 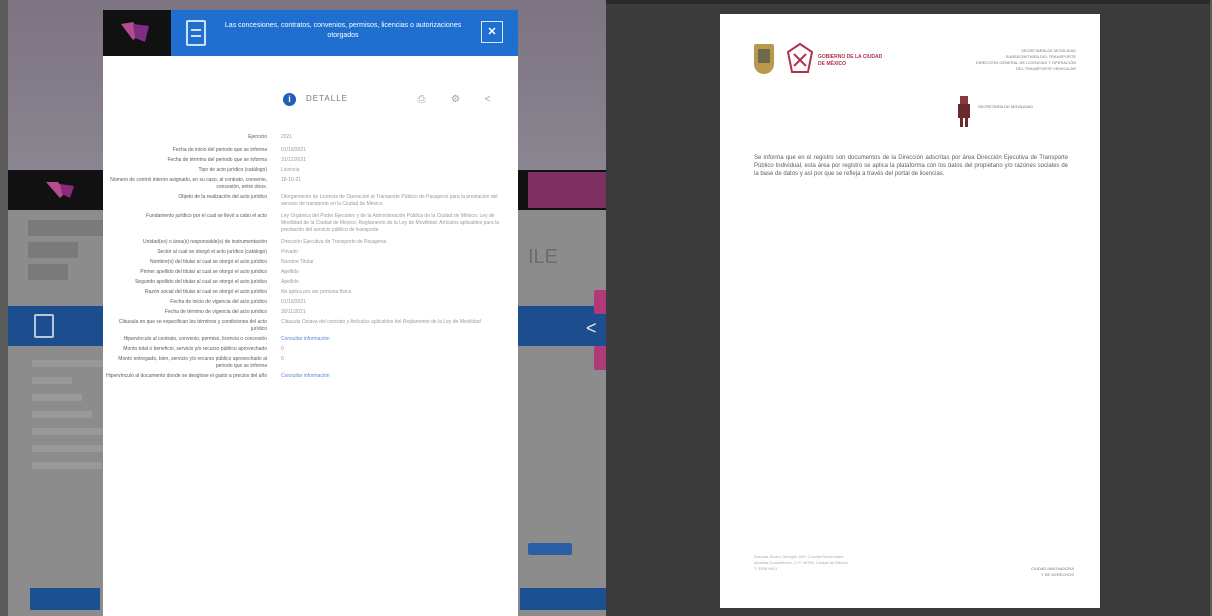 I want to click on detail-value: 31/12/2021, so click(x=294, y=160).